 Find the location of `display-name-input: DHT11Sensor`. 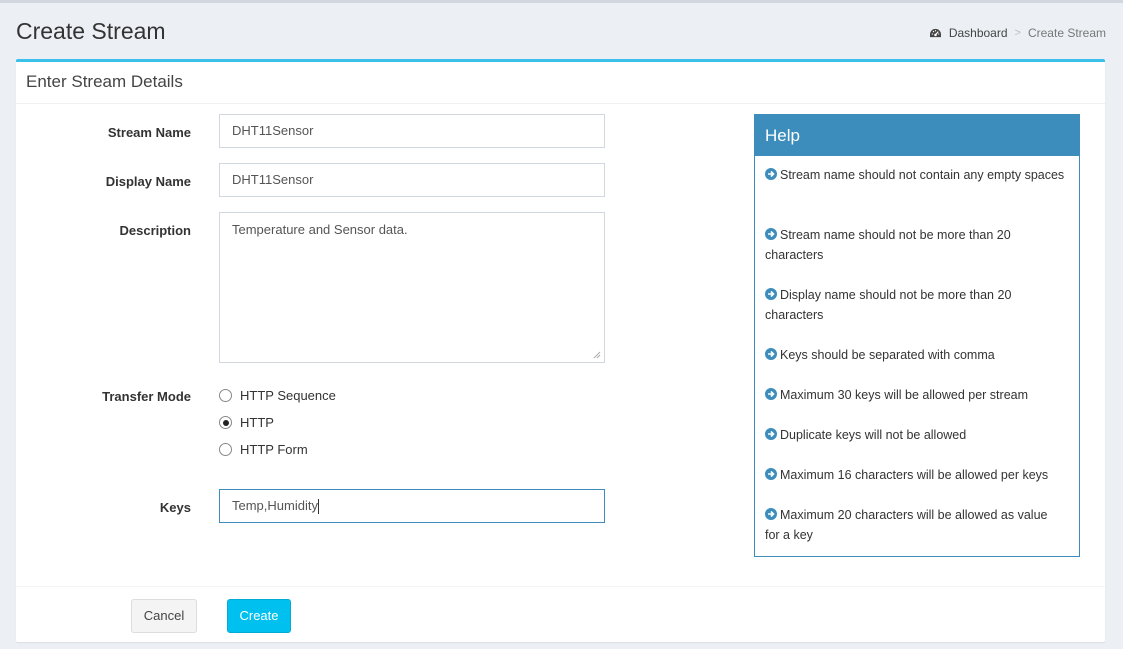

display-name-input: DHT11Sensor is located at coordinates (412, 180).